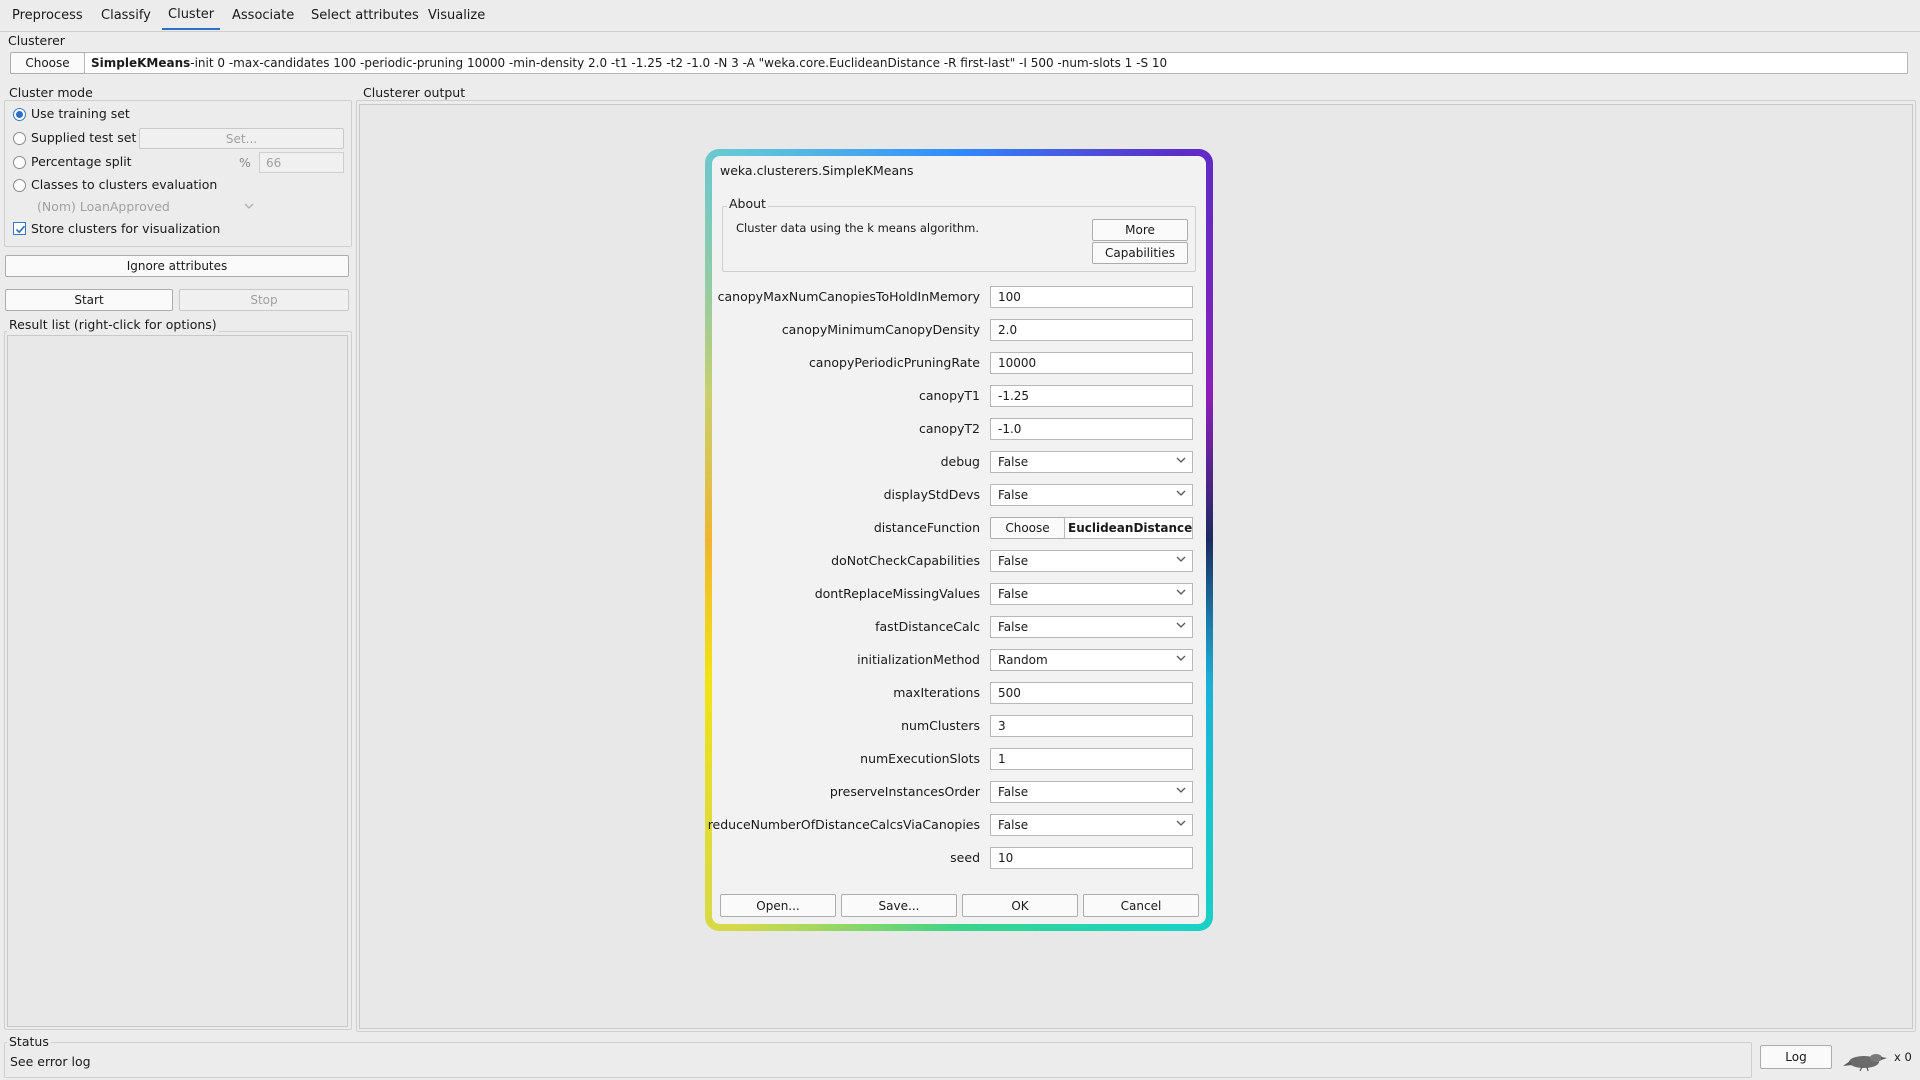  Describe the element at coordinates (19, 185) in the screenshot. I see `classes-to-clusters-radio` at that location.